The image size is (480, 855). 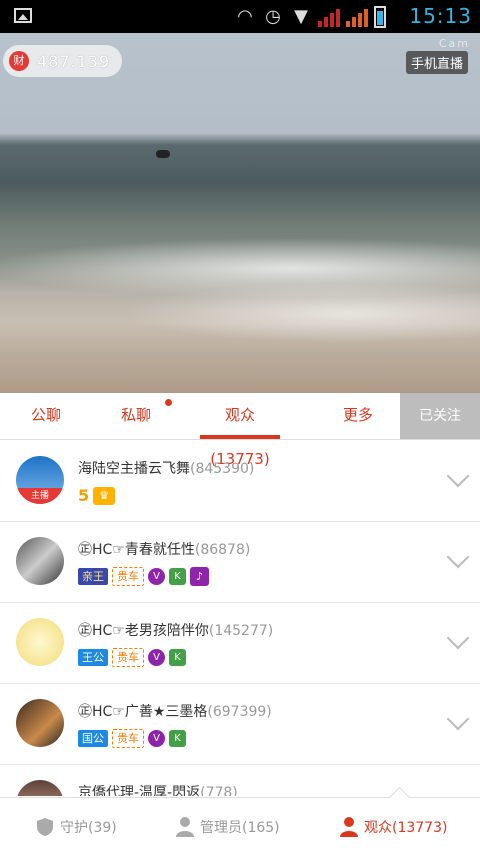 What do you see at coordinates (93, 657) in the screenshot?
I see `badge-title: 王公` at bounding box center [93, 657].